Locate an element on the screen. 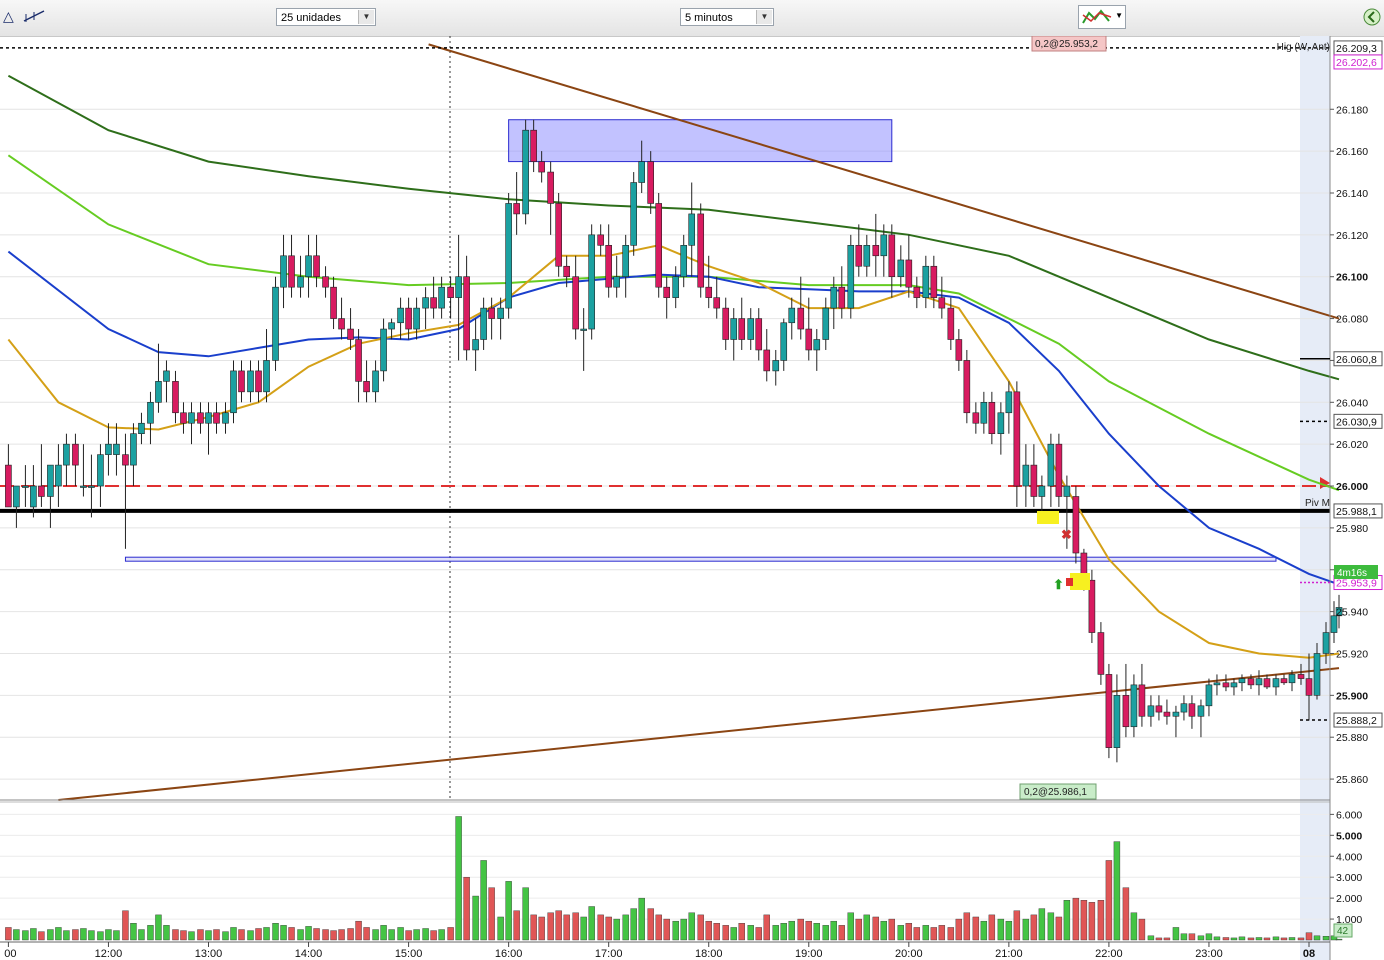 The image size is (1384, 960). order-label-top: 0,2@25.953,2 is located at coordinates (1069, 44).